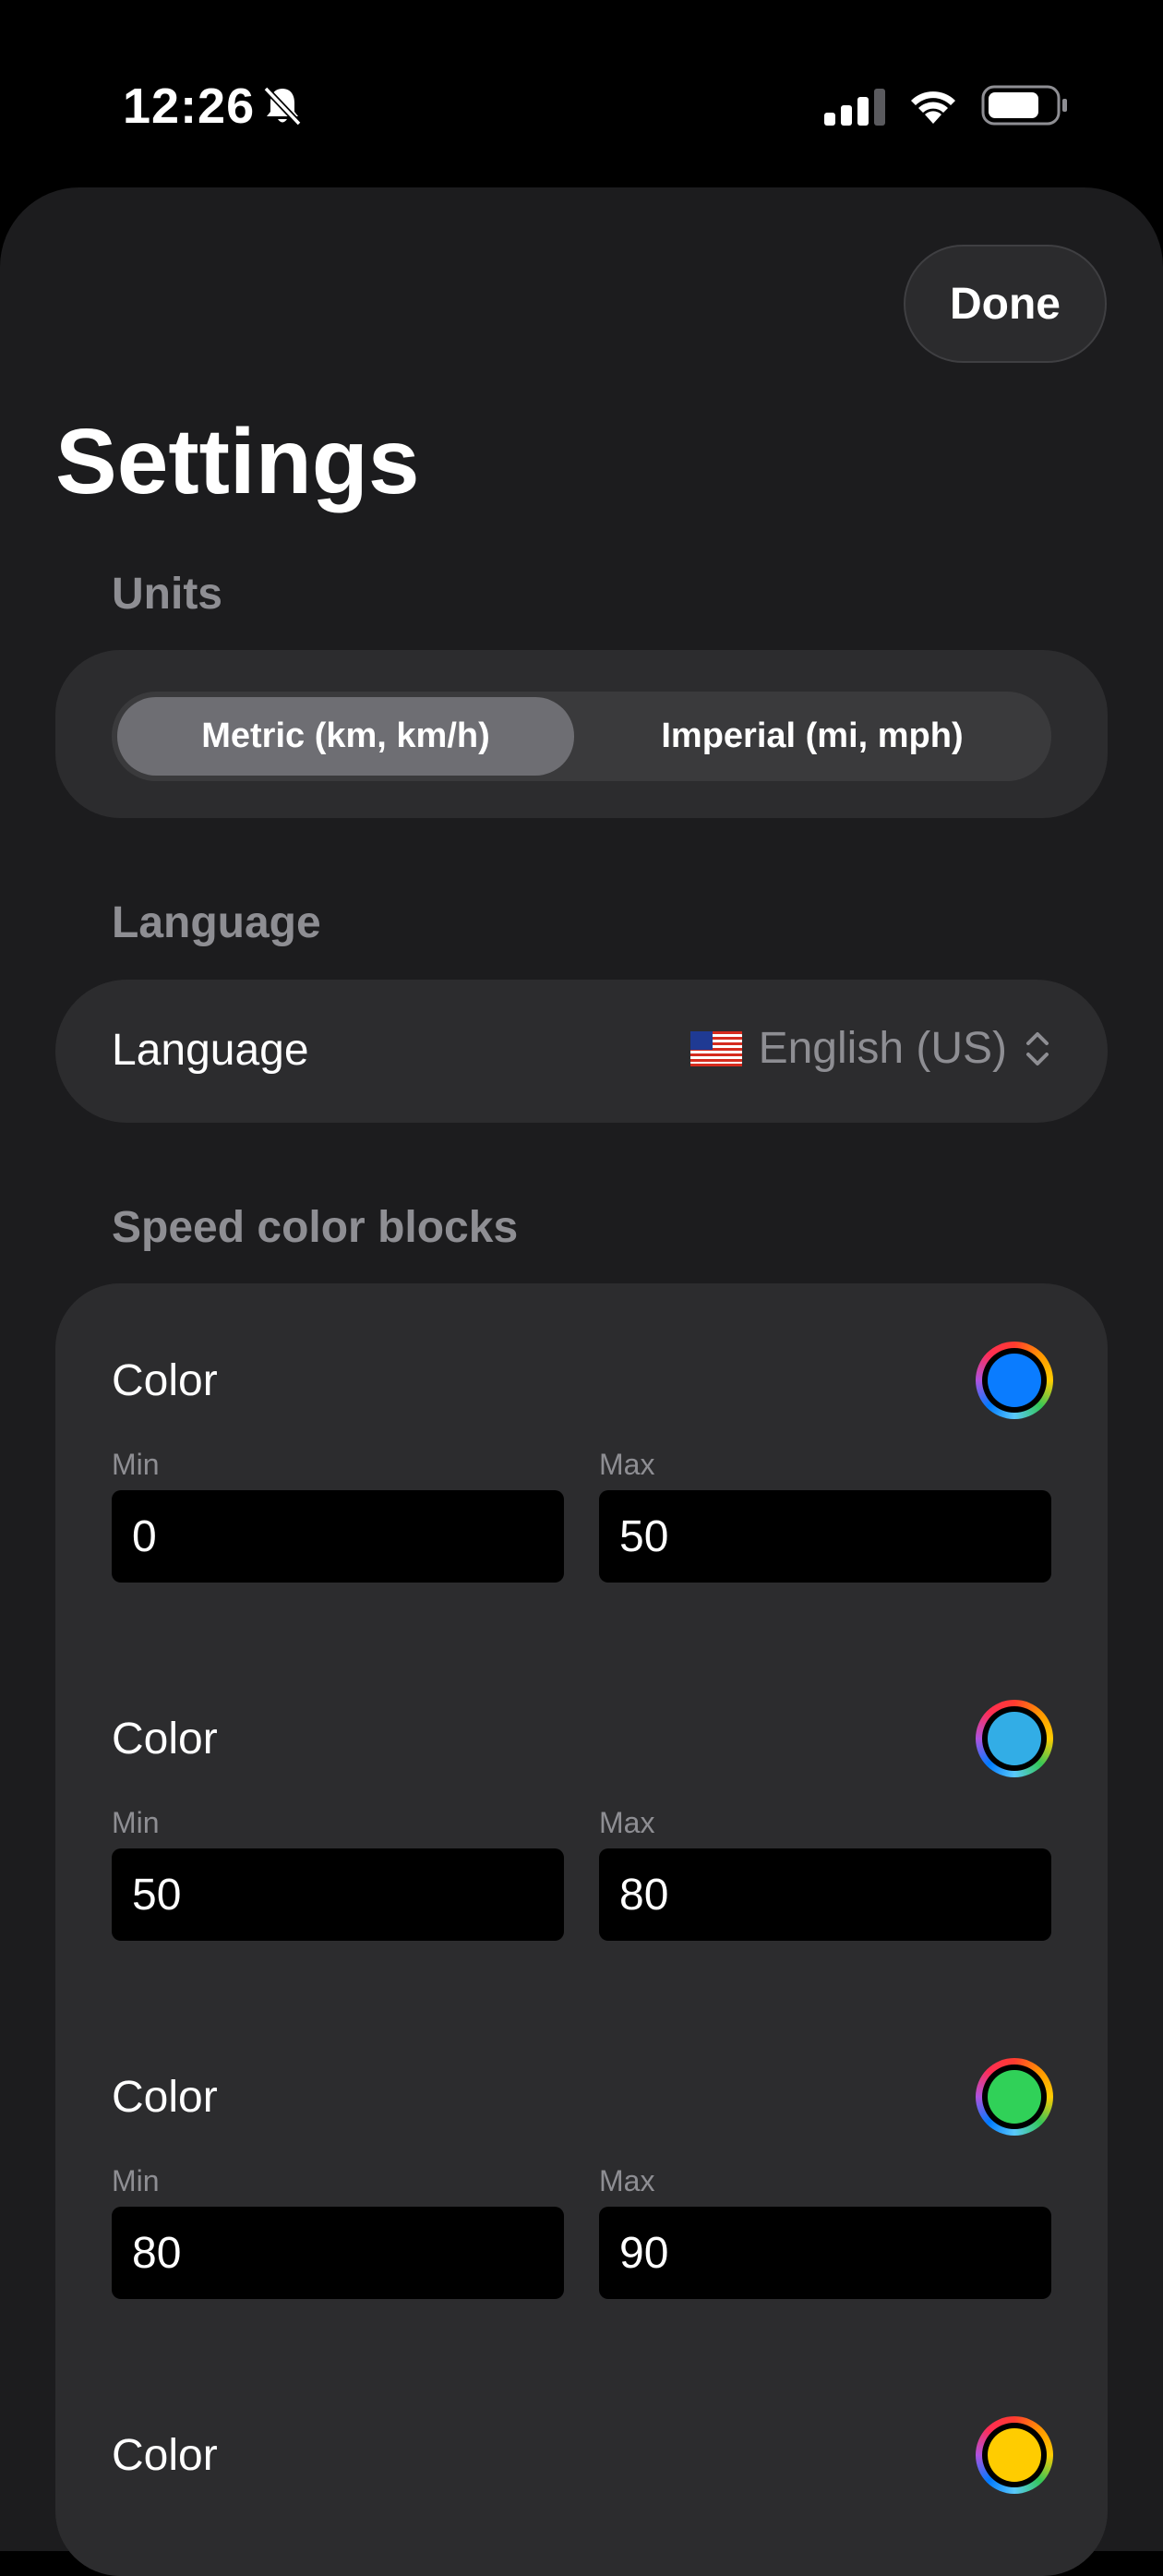  Describe the element at coordinates (136, 1822) in the screenshot. I see `block-2-min-label: Min` at that location.